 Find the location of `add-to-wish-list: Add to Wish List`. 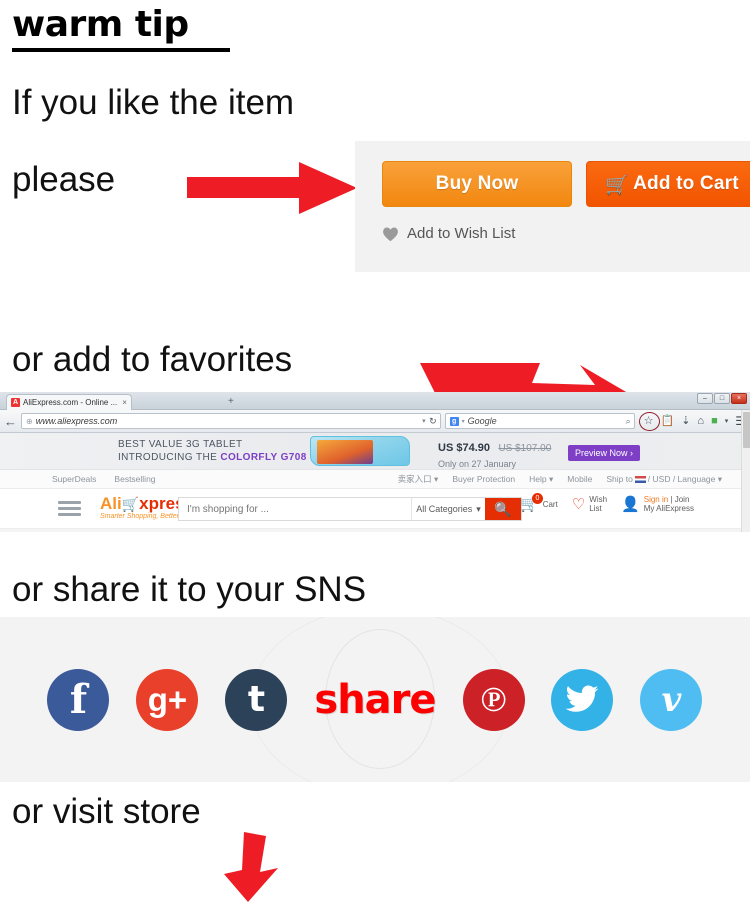

add-to-wish-list: Add to Wish List is located at coordinates (448, 233).